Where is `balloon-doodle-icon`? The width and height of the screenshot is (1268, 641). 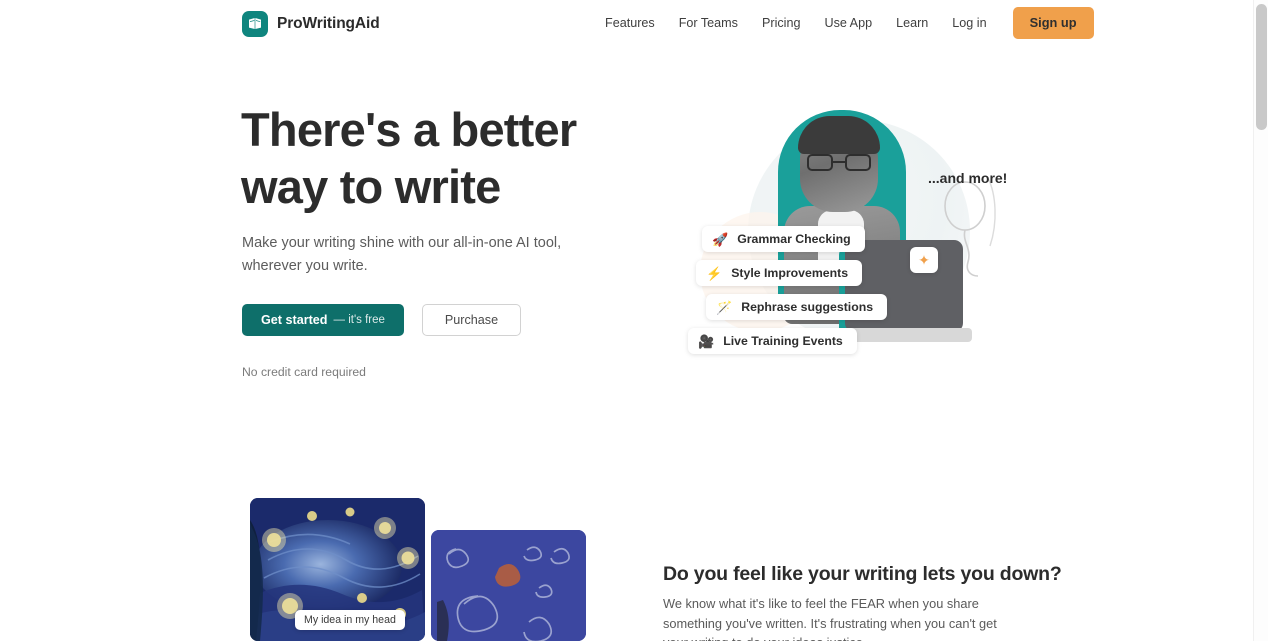 balloon-doodle-icon is located at coordinates (973, 227).